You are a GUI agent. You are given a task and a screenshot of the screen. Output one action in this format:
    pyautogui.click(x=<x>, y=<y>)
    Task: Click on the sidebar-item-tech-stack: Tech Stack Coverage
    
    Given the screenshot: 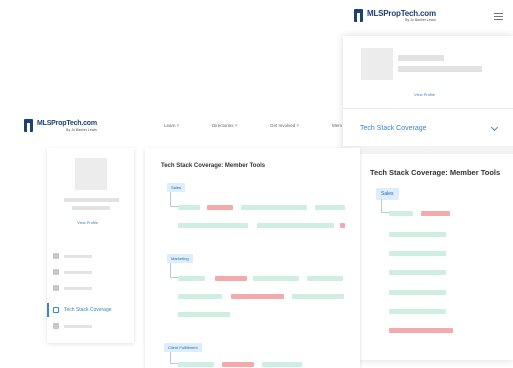 What is the action you would take?
    pyautogui.click(x=82, y=310)
    